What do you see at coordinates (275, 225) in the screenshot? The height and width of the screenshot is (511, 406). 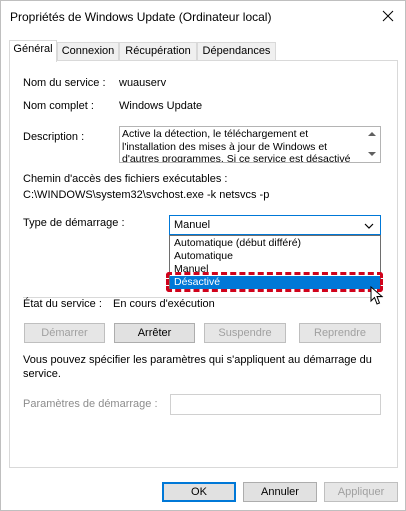 I see `startup-type-select: Manuel` at bounding box center [275, 225].